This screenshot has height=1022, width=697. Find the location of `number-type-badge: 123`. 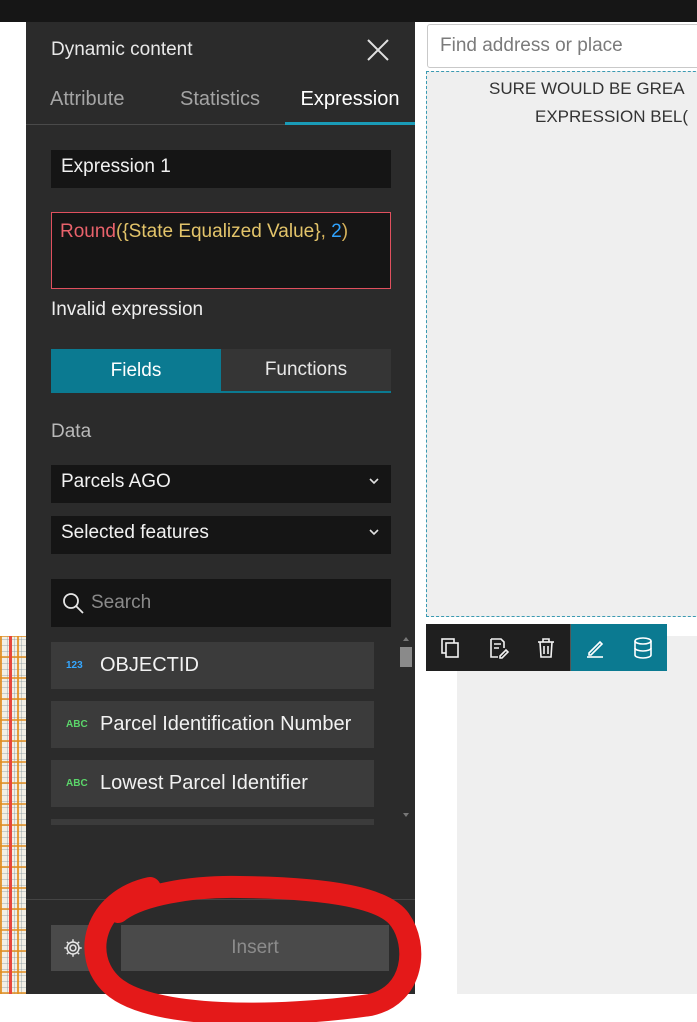

number-type-badge: 123 is located at coordinates (74, 665).